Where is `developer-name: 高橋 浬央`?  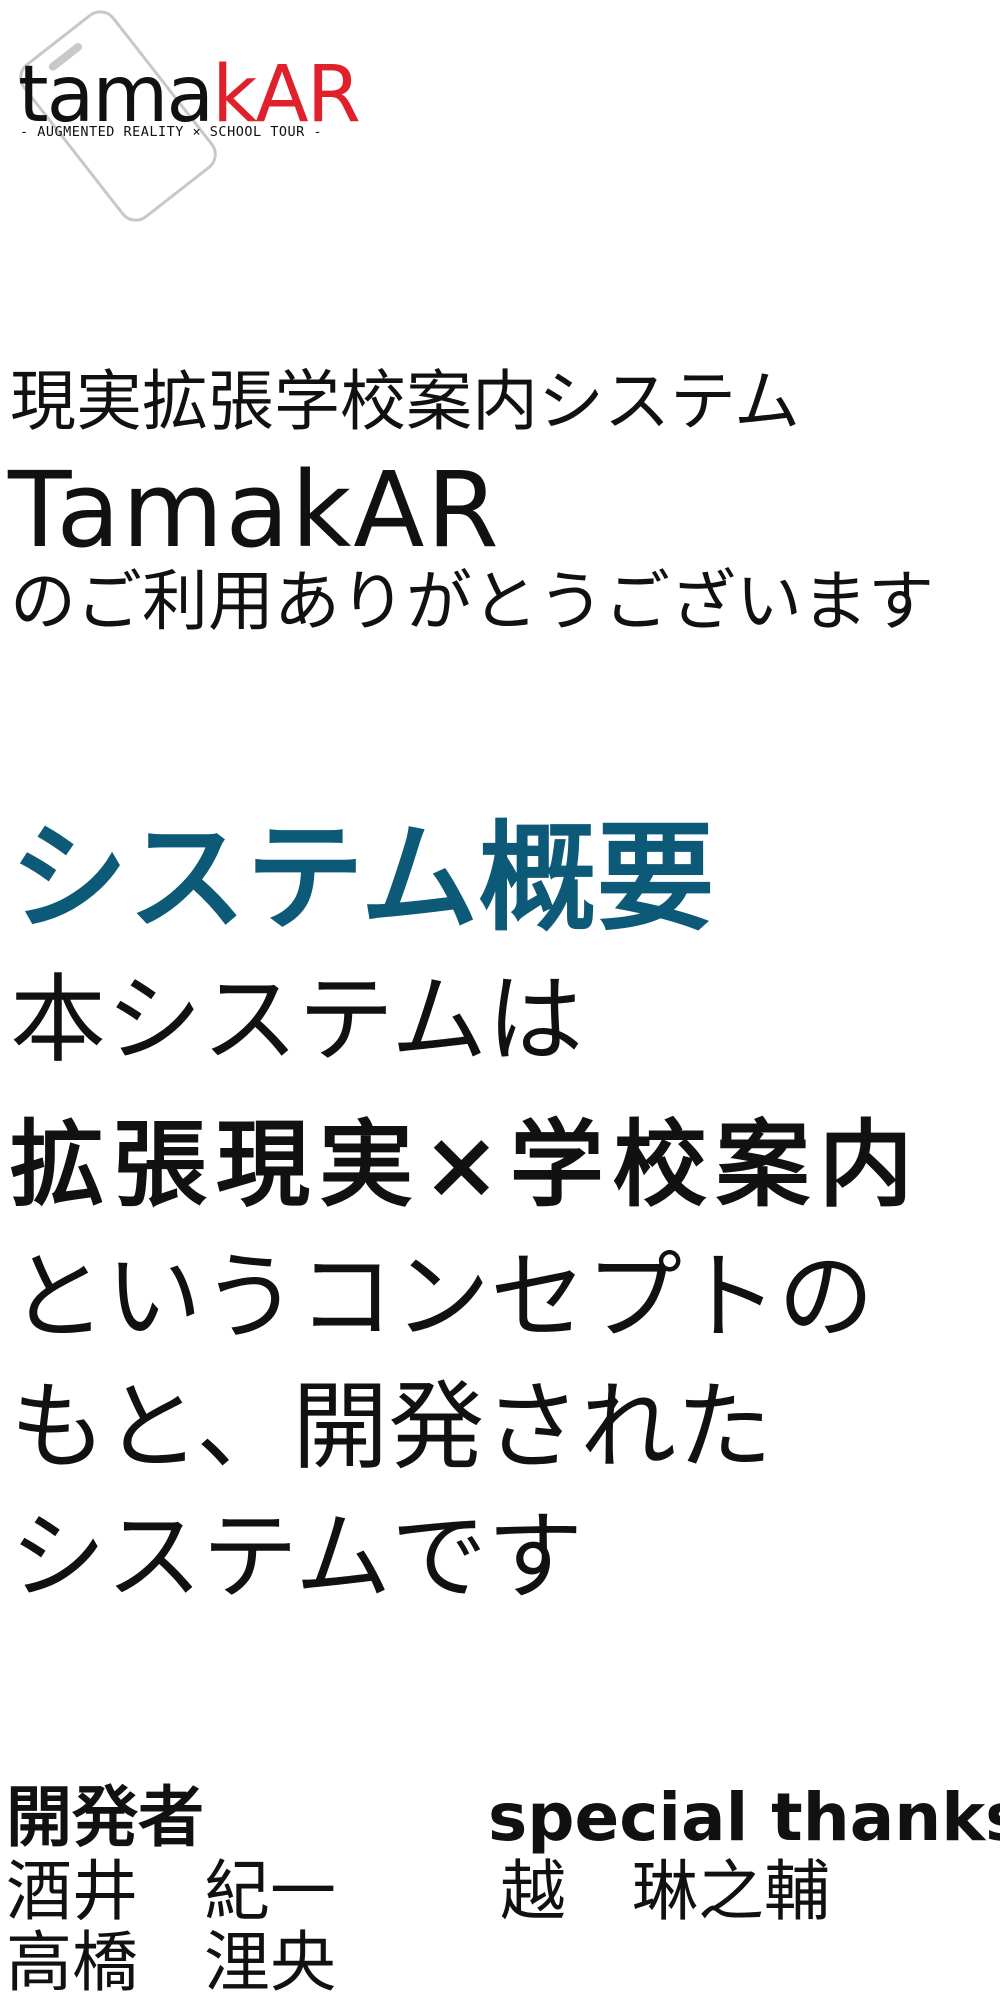
developer-name: 高橋 浬央 is located at coordinates (171, 1962).